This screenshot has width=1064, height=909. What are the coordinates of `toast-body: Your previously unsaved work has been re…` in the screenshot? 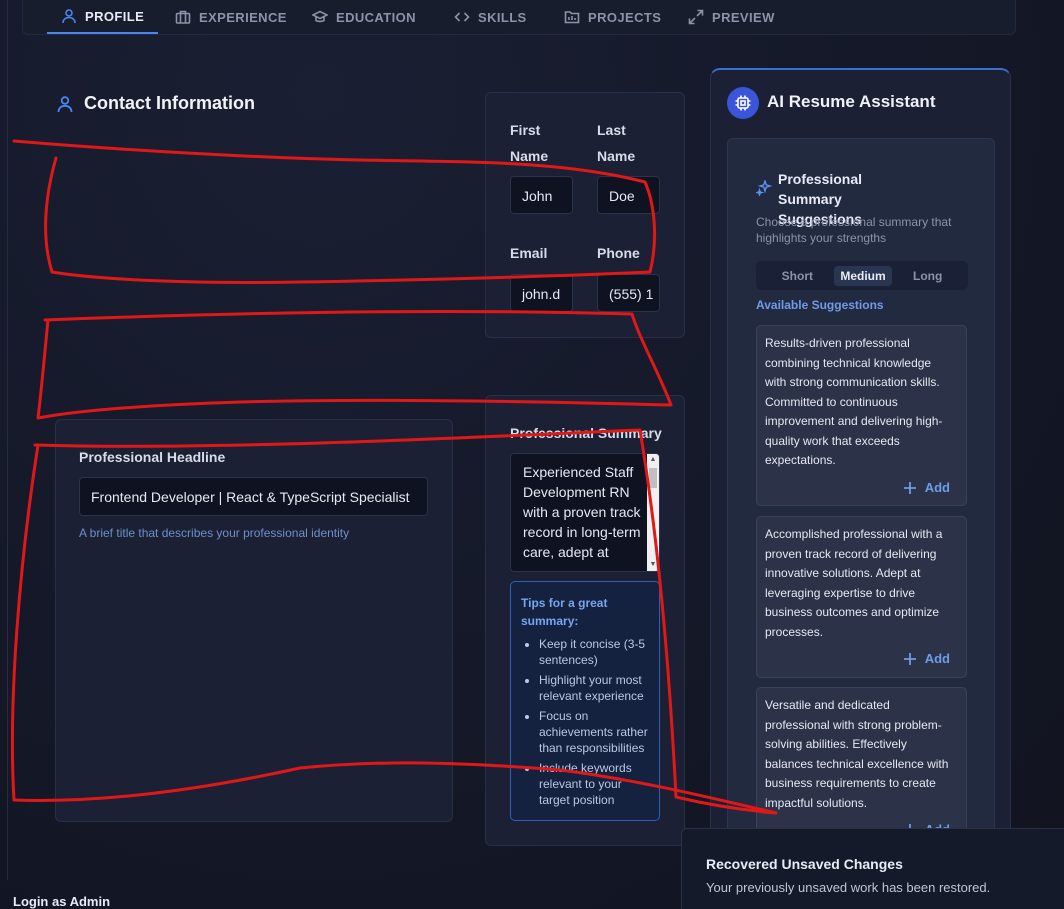 It's located at (848, 887).